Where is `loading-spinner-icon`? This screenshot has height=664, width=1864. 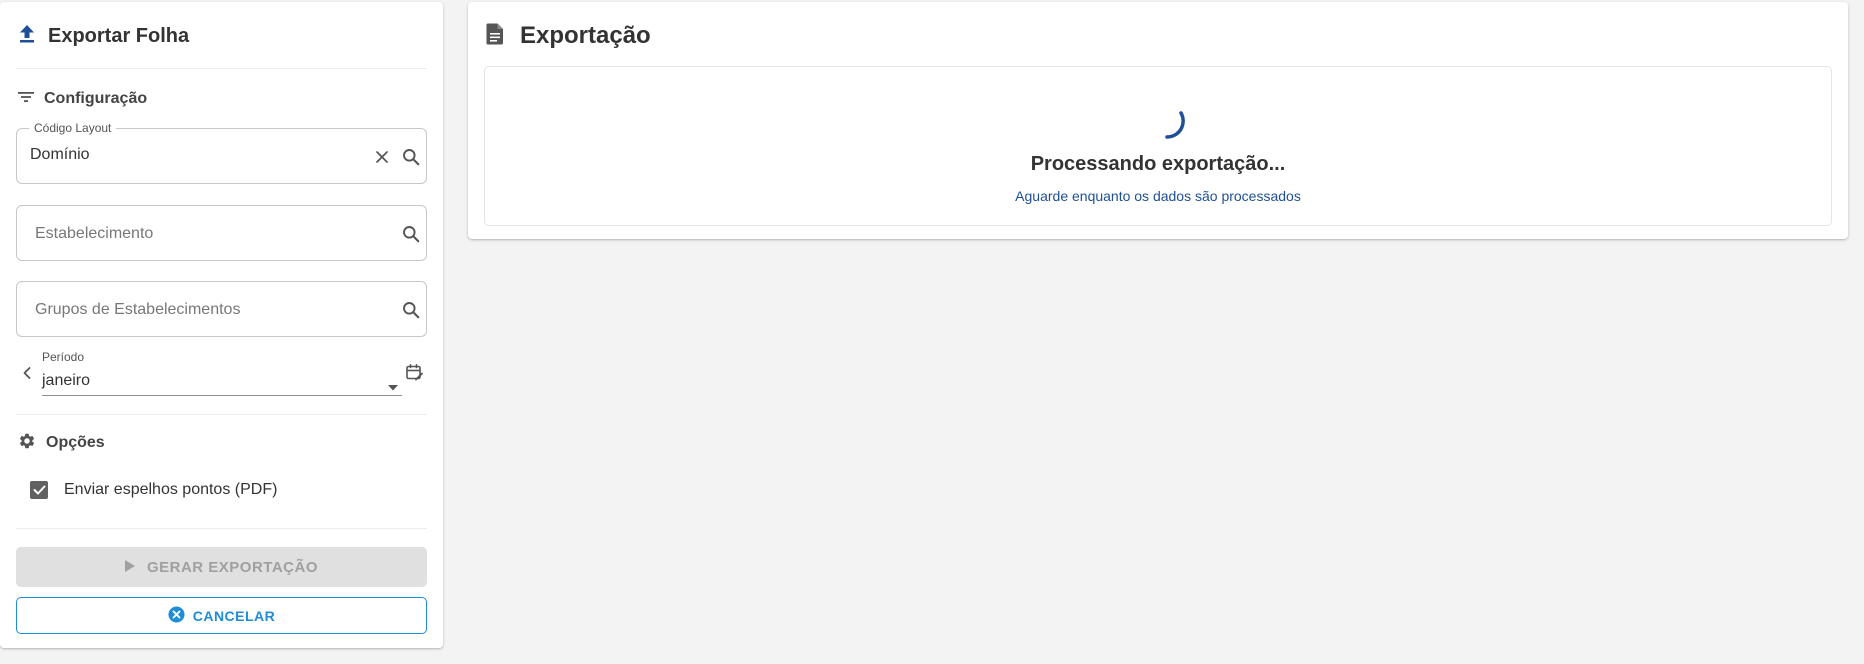 loading-spinner-icon is located at coordinates (1167, 121).